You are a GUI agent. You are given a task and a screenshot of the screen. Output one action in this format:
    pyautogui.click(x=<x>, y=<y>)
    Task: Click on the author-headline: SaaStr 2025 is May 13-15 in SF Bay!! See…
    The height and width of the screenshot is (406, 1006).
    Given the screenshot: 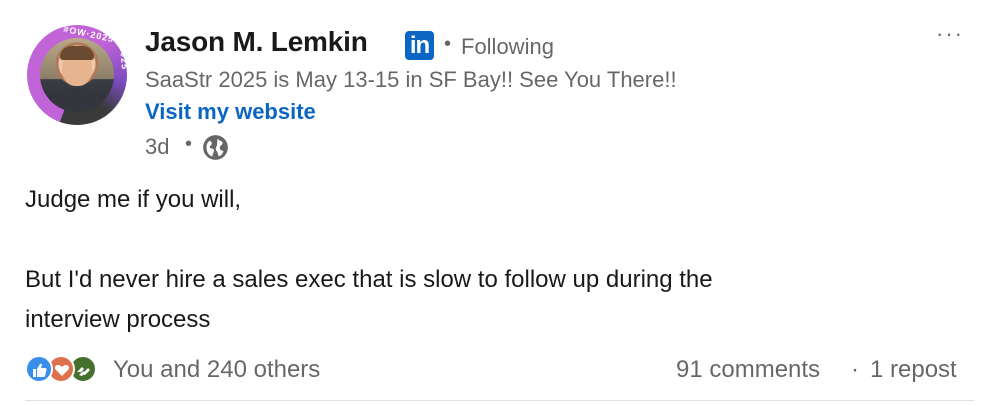 What is the action you would take?
    pyautogui.click(x=411, y=79)
    